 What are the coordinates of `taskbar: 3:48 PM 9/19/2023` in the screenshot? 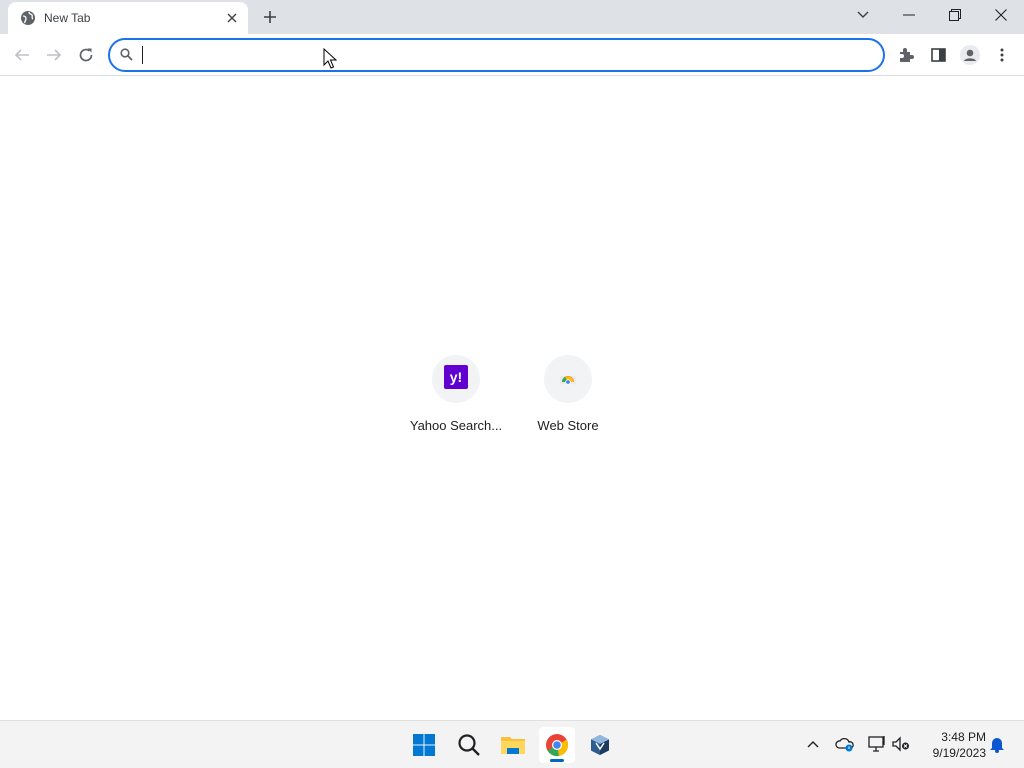 It's located at (512, 744).